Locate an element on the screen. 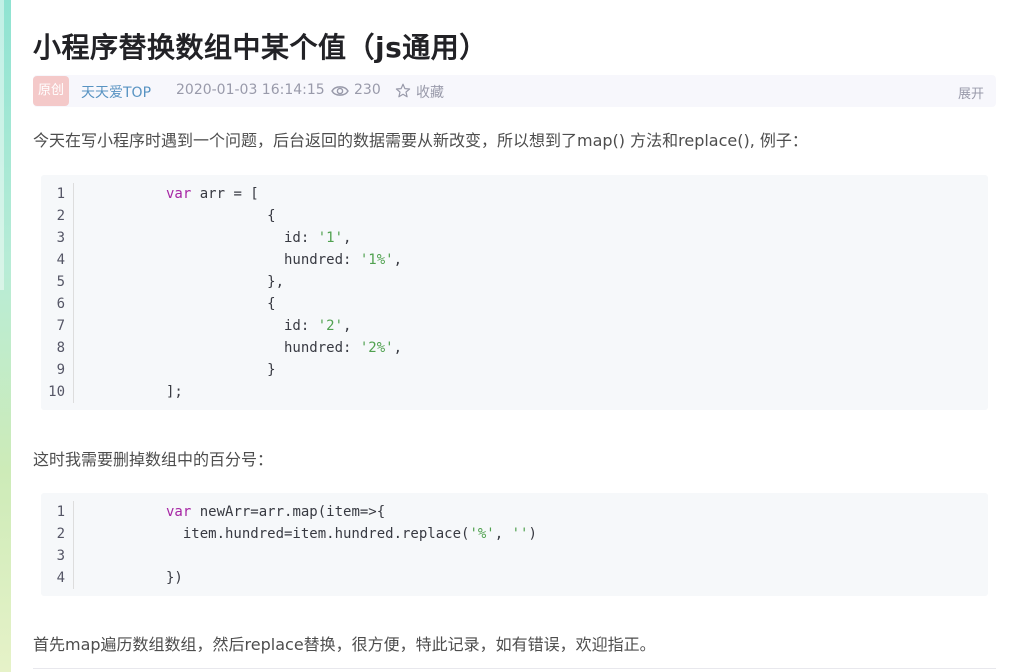 The image size is (1017, 672). code-string: '2%' is located at coordinates (376, 348).